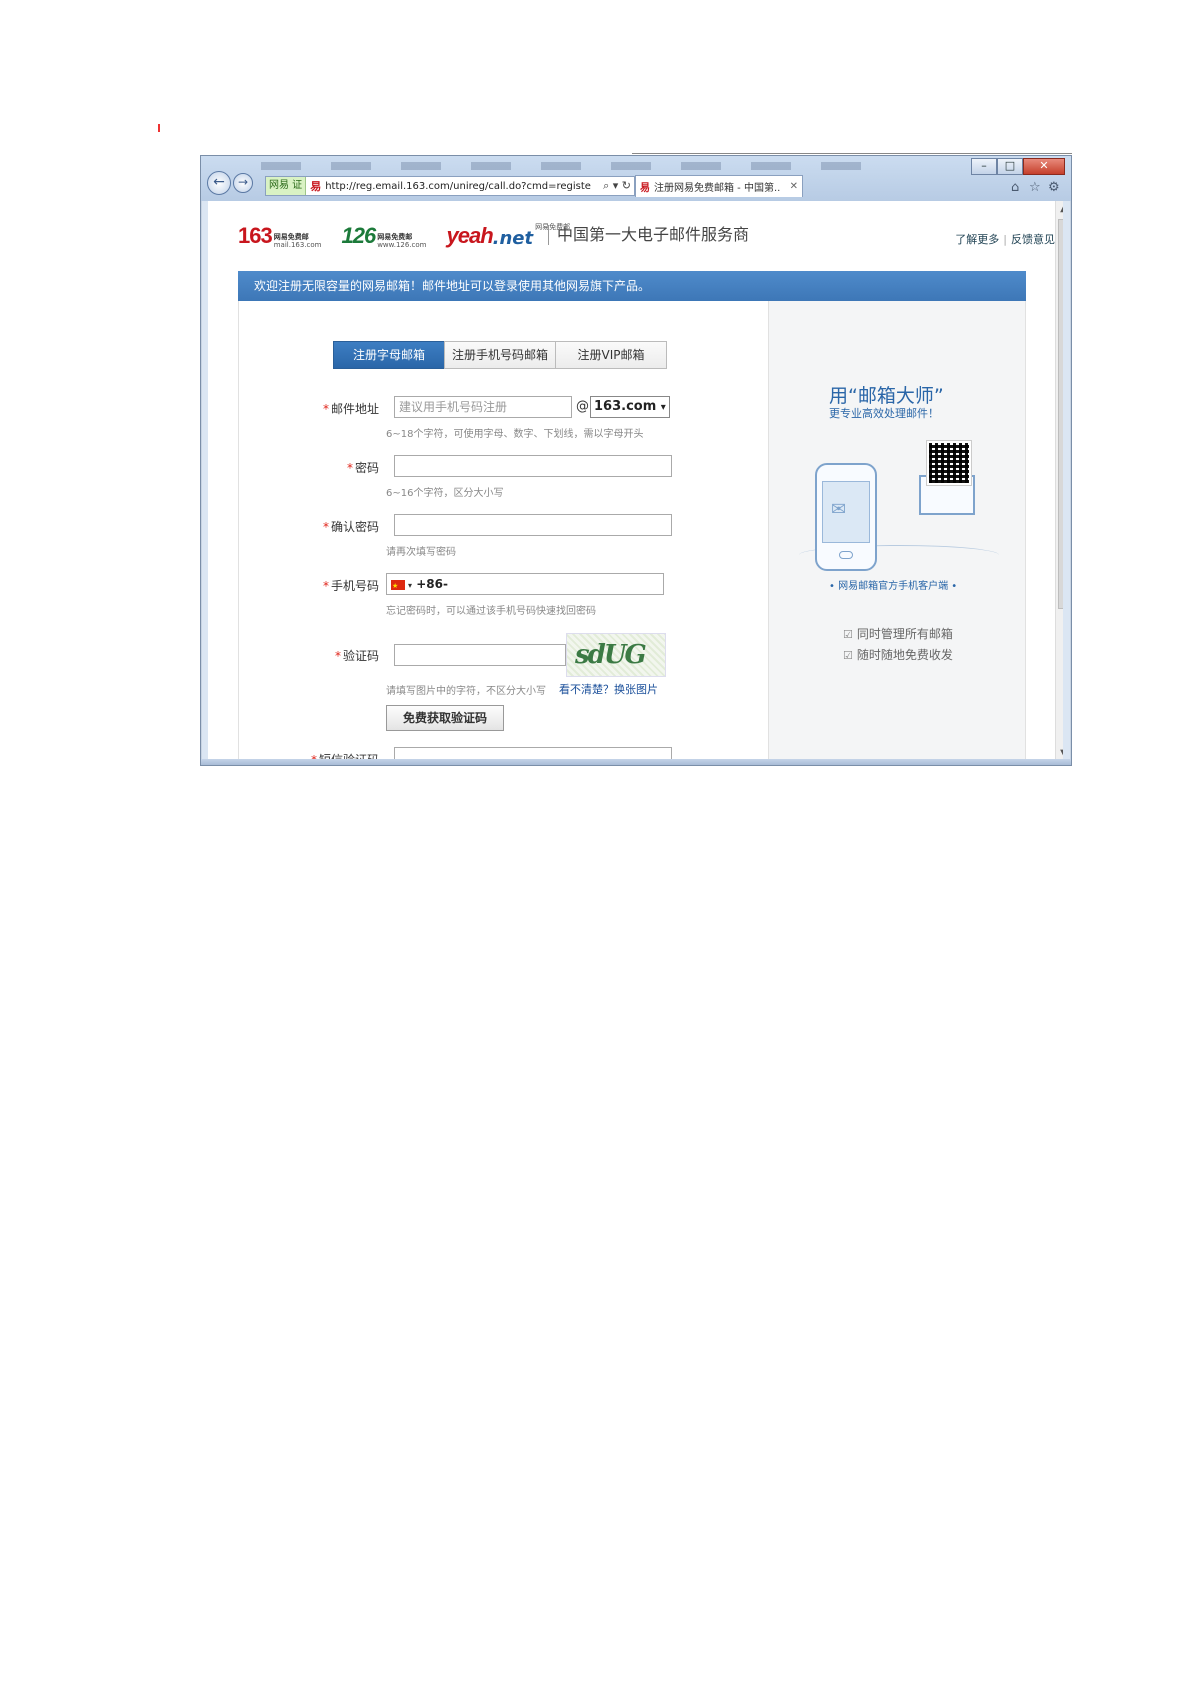  What do you see at coordinates (582, 406) in the screenshot?
I see `at-sign: @` at bounding box center [582, 406].